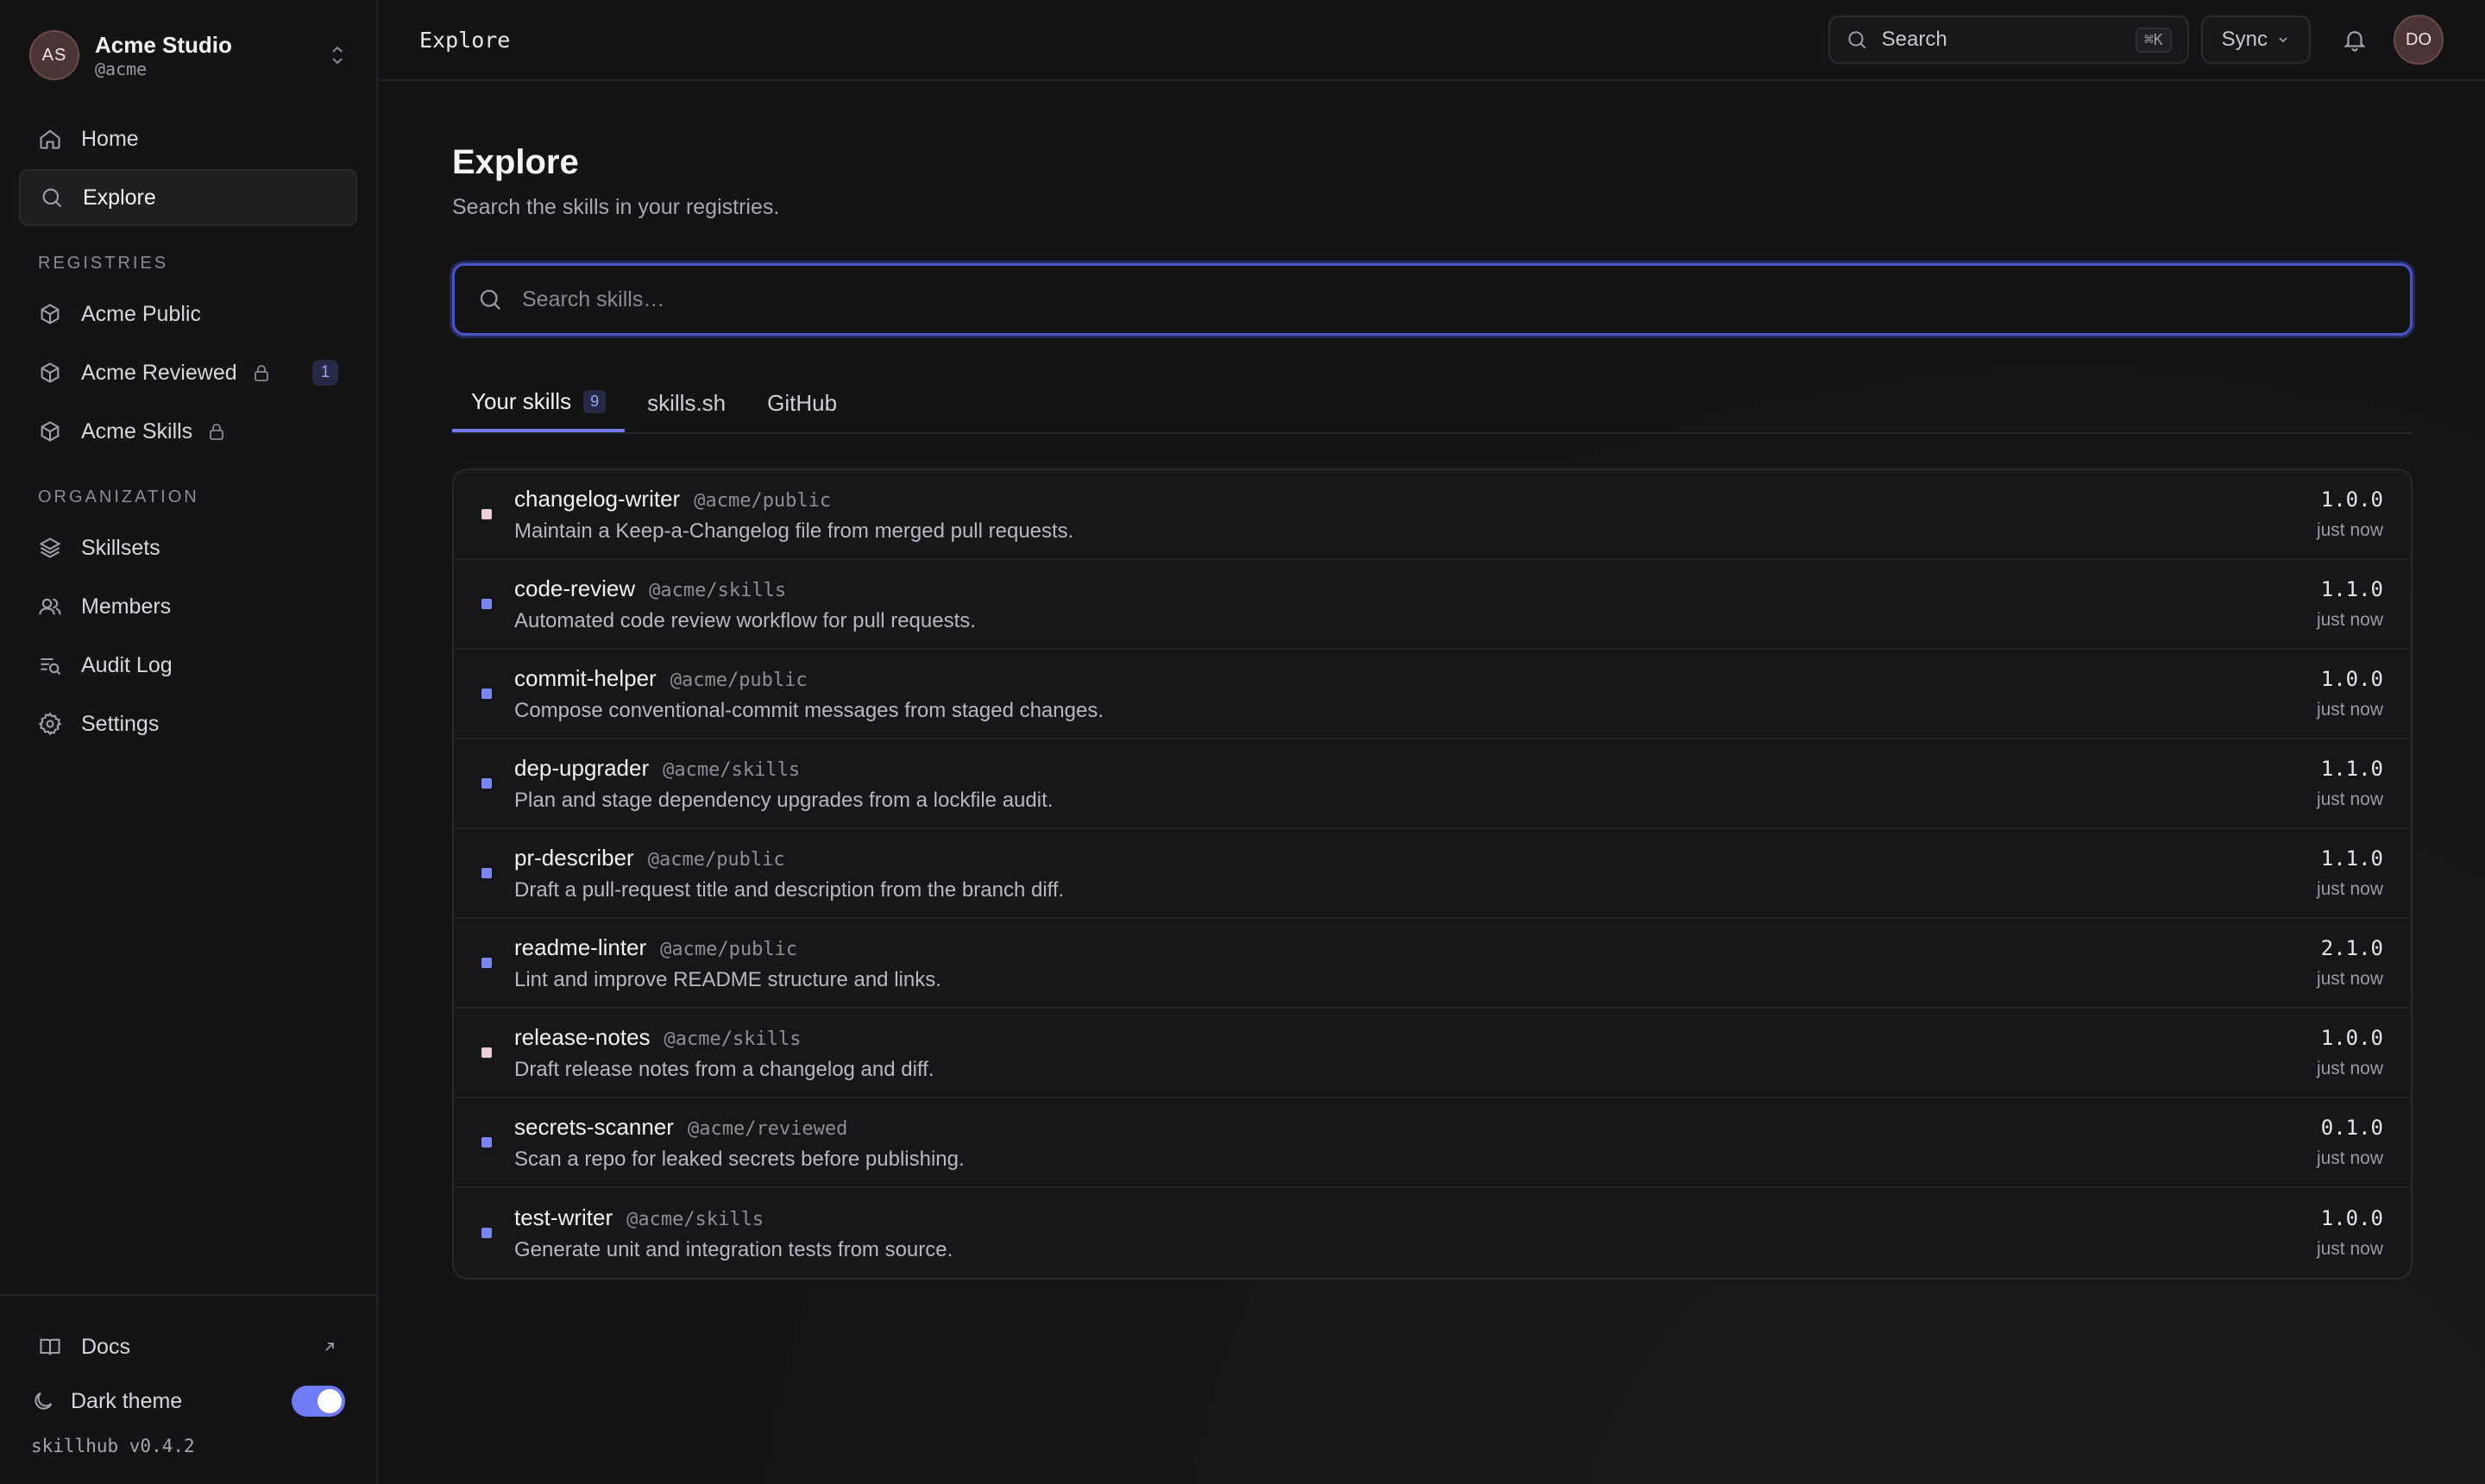  Describe the element at coordinates (188, 547) in the screenshot. I see `sidebar-item-skillsets: Skillsets` at that location.